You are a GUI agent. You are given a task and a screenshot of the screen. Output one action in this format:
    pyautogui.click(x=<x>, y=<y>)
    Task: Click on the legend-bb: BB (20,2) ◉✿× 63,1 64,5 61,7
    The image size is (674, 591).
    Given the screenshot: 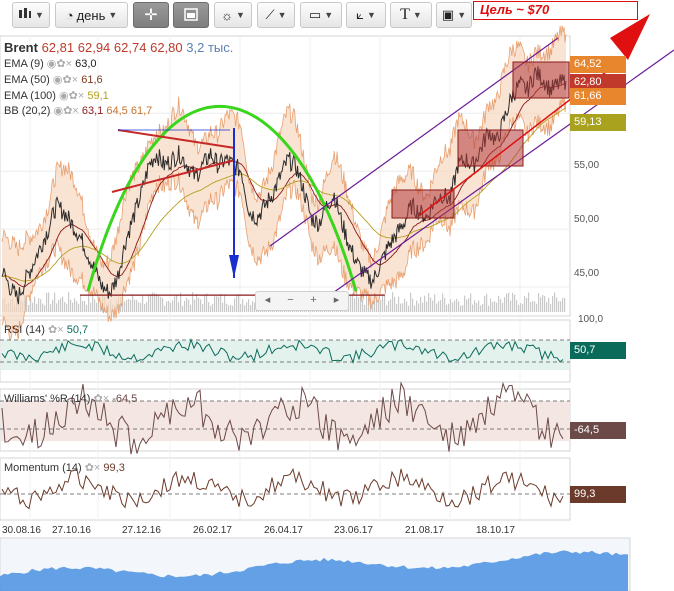 What is the action you would take?
    pyautogui.click(x=78, y=110)
    